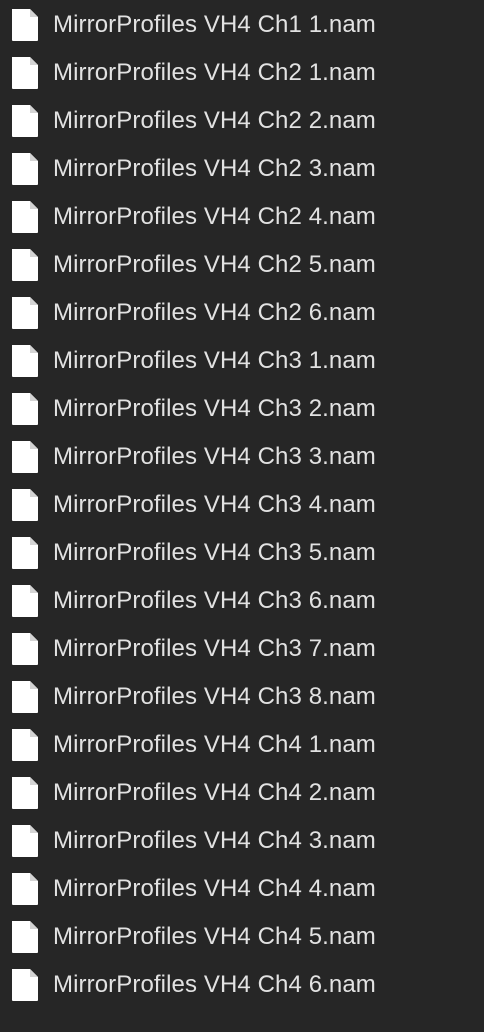 The image size is (484, 1032). What do you see at coordinates (214, 360) in the screenshot?
I see `file-name: MirrorProfiles VH4 Ch3 1.nam` at bounding box center [214, 360].